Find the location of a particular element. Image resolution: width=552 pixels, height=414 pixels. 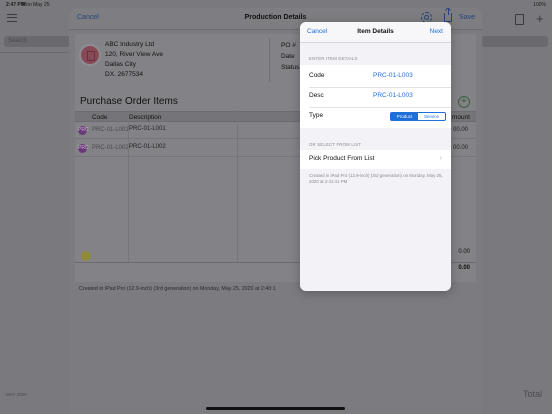

sheet-save-button: Save is located at coordinates (467, 17).